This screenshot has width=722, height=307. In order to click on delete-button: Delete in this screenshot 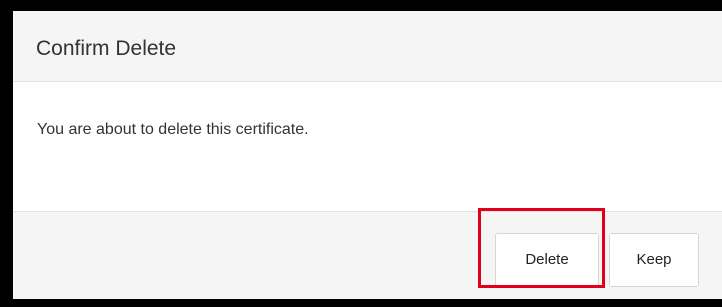, I will do `click(547, 260)`.